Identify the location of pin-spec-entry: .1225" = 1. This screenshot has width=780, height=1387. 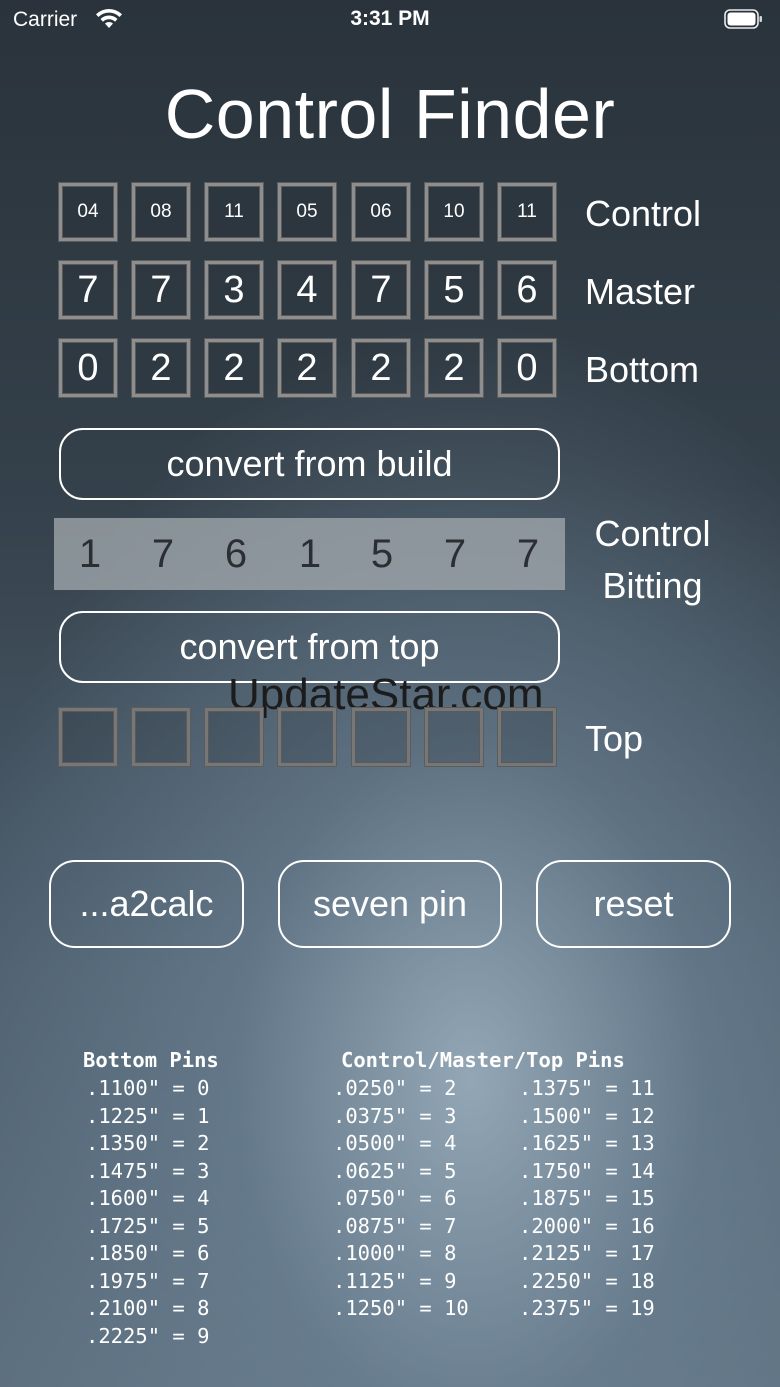
(148, 1115).